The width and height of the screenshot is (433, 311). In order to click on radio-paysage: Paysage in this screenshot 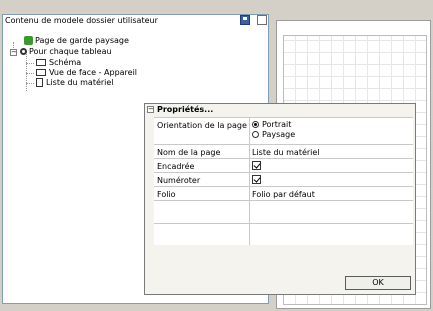, I will do `click(273, 135)`.